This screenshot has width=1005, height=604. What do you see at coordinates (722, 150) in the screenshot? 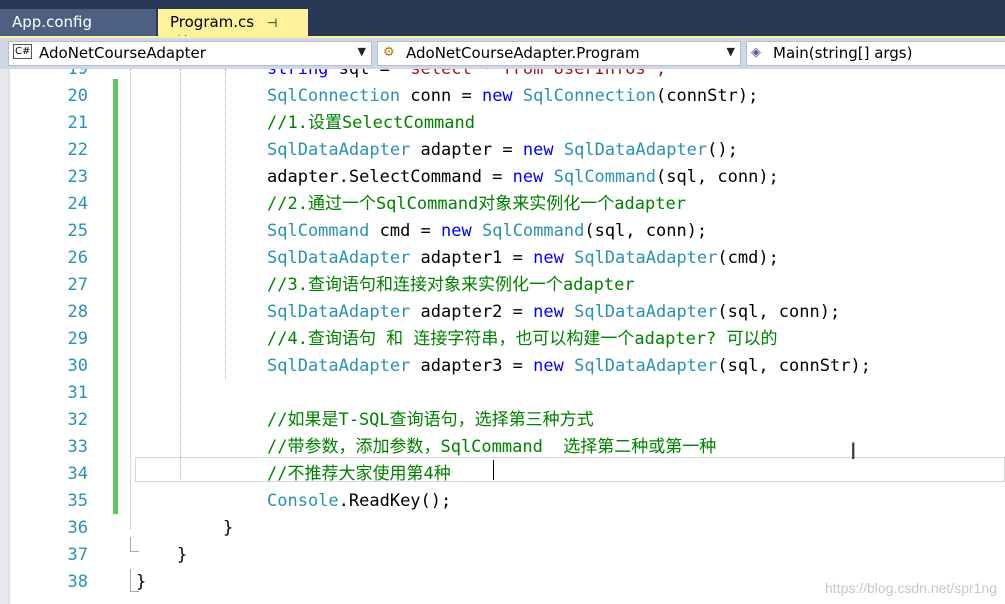
I see `code-text: ();` at bounding box center [722, 150].